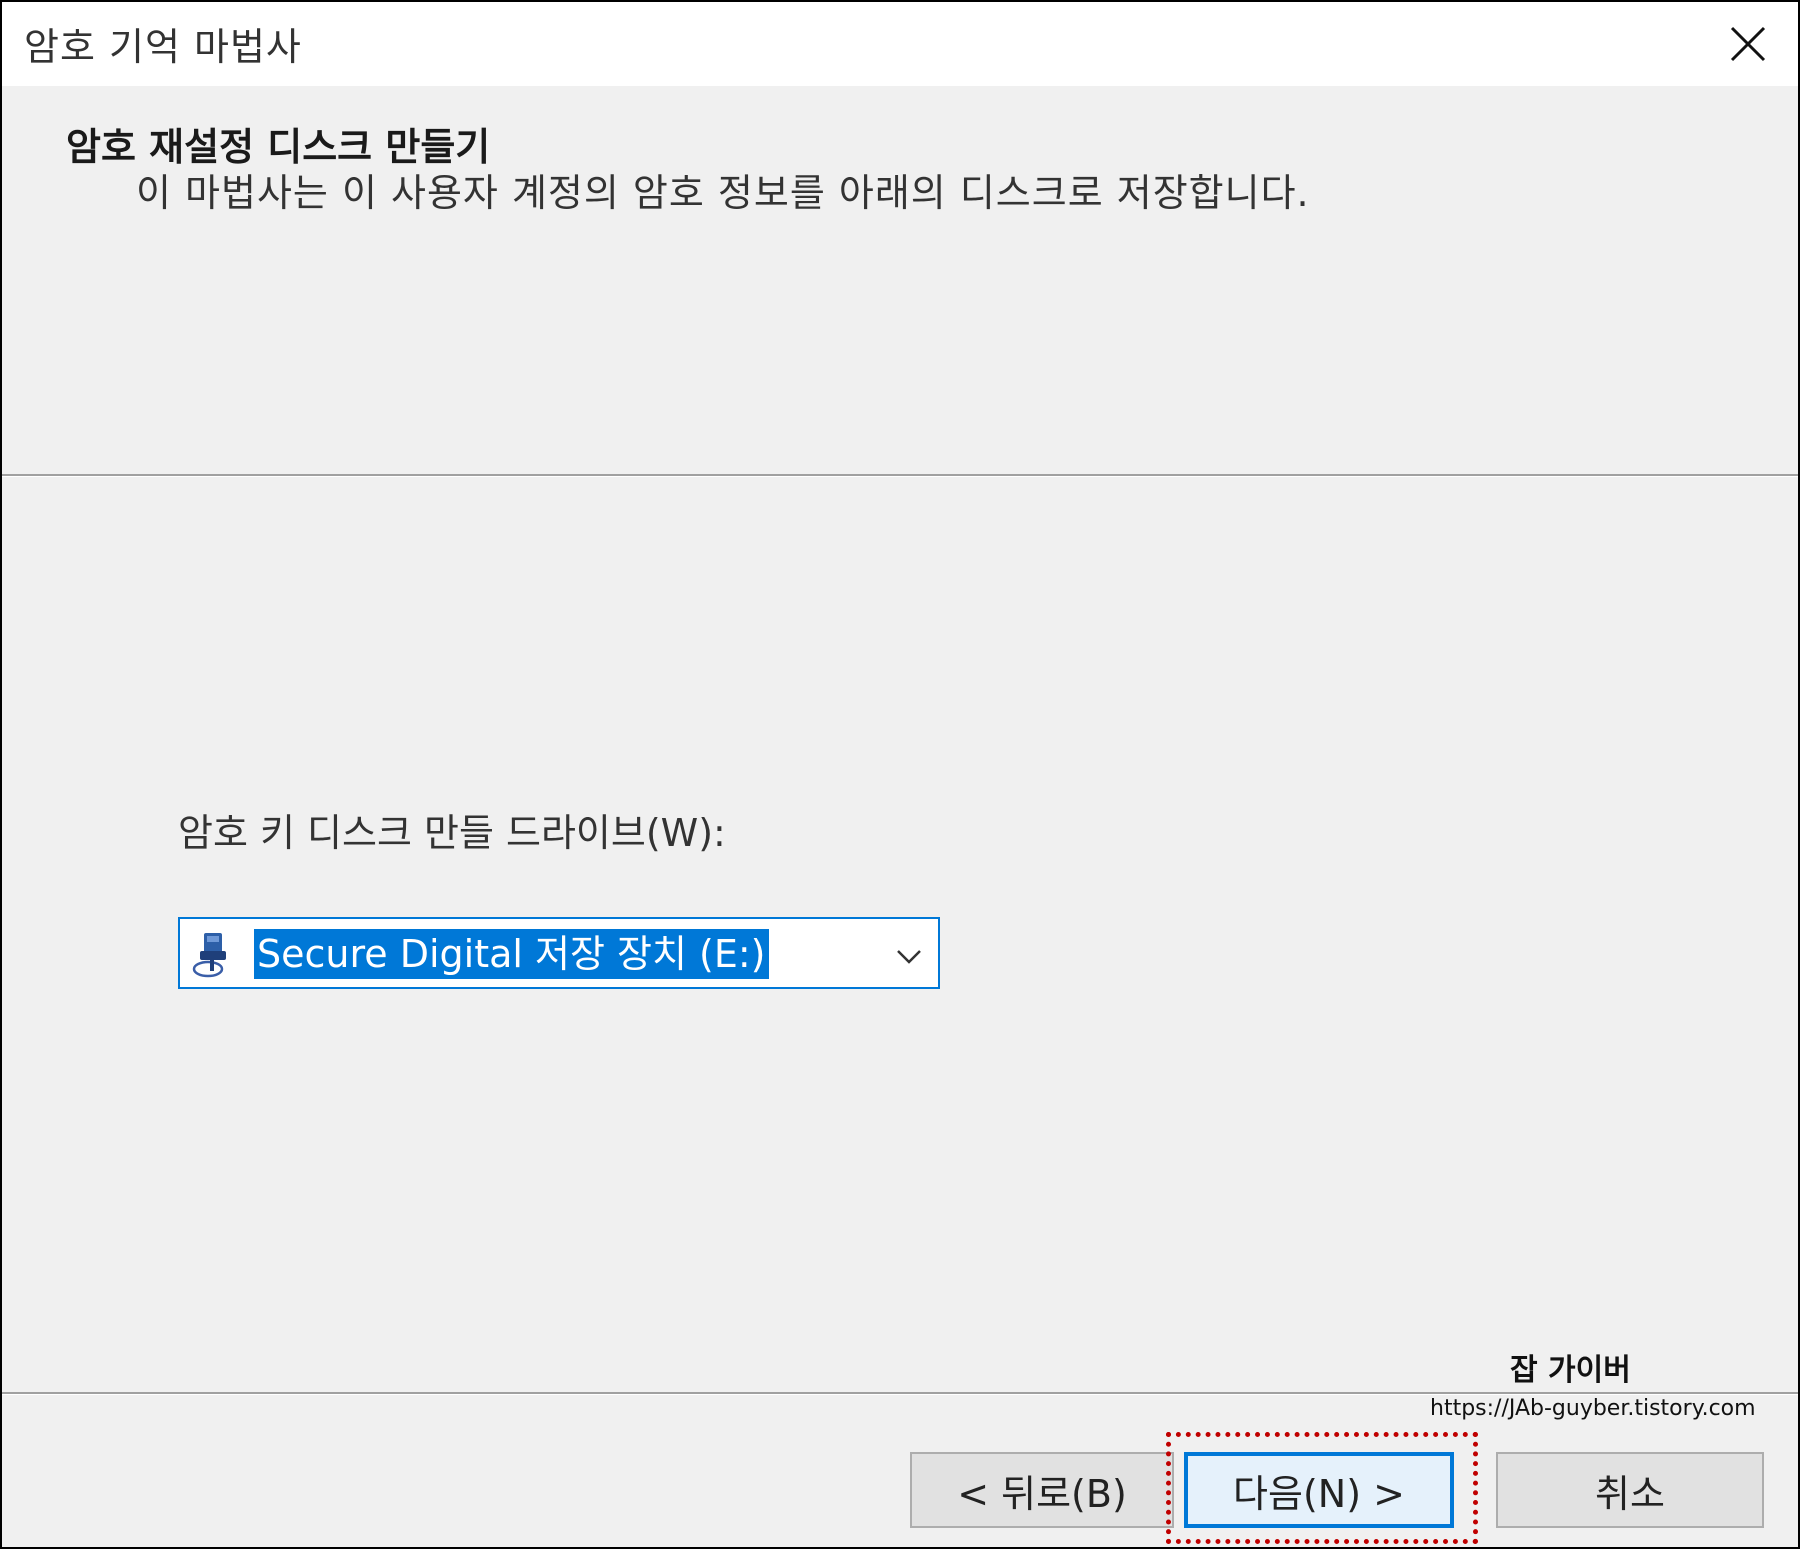  I want to click on removable-drive-icon, so click(209, 955).